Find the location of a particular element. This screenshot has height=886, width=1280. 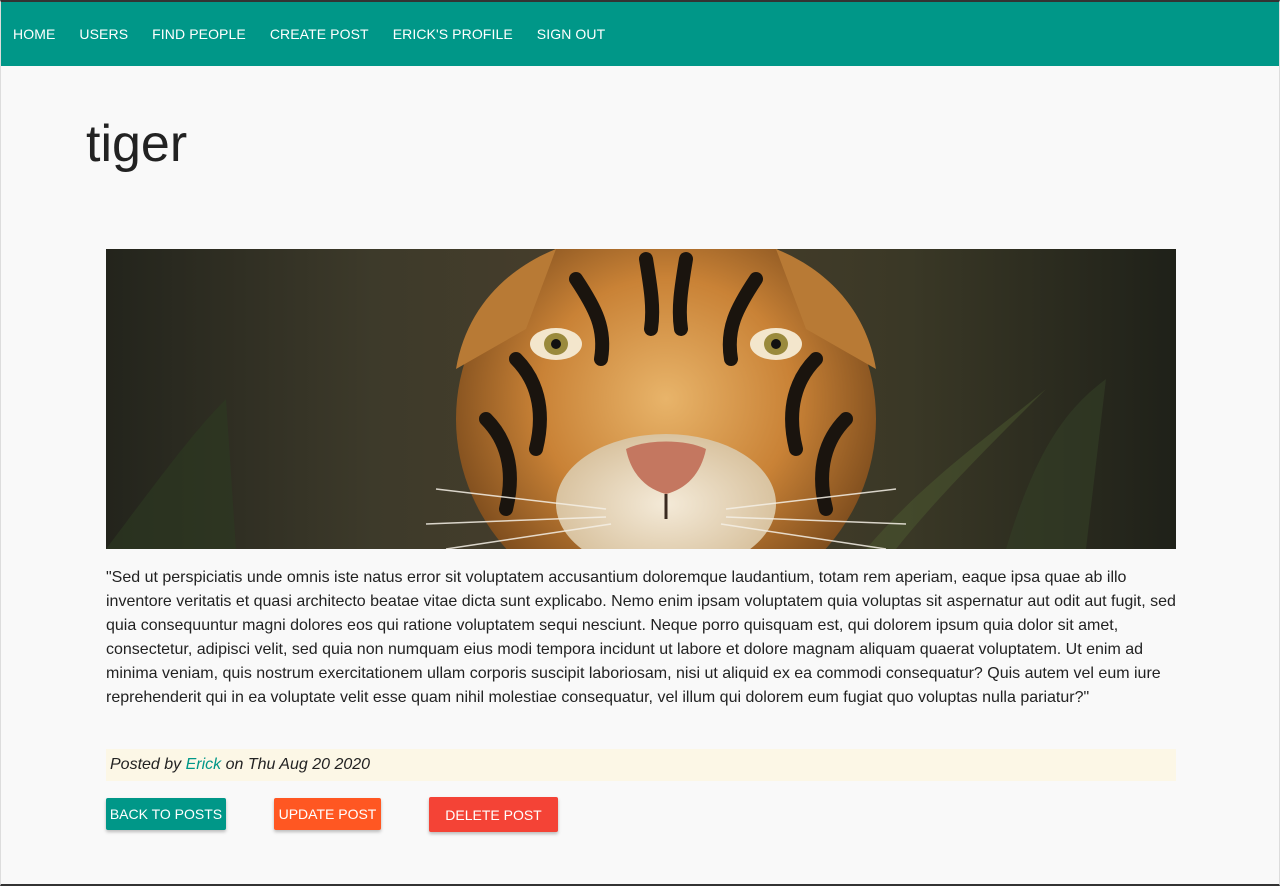

nav-profile-link: ERICK'S PROFILE is located at coordinates (453, 34).